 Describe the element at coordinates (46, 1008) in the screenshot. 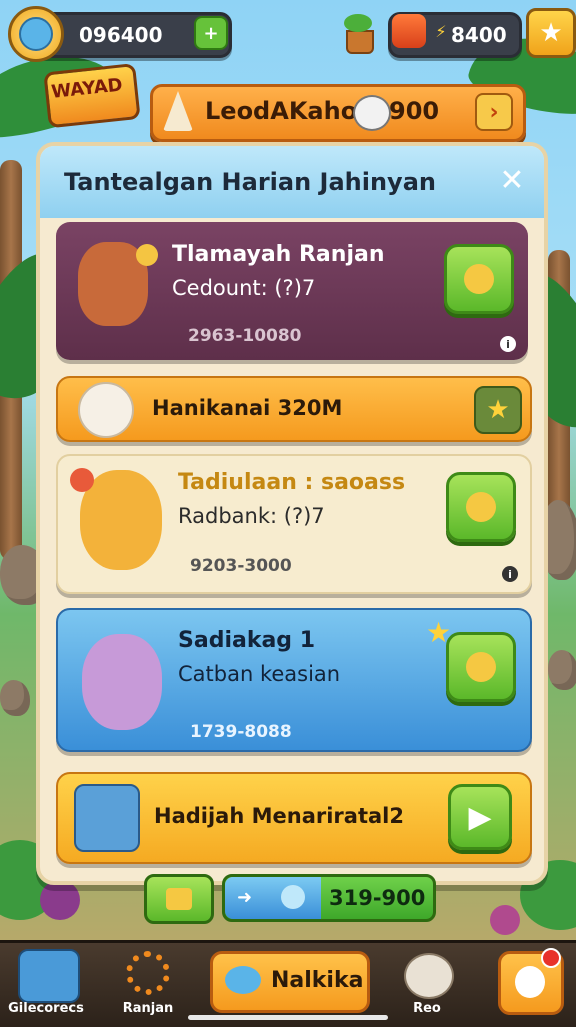

I see `nav-label-collection: Gilecorecs` at that location.